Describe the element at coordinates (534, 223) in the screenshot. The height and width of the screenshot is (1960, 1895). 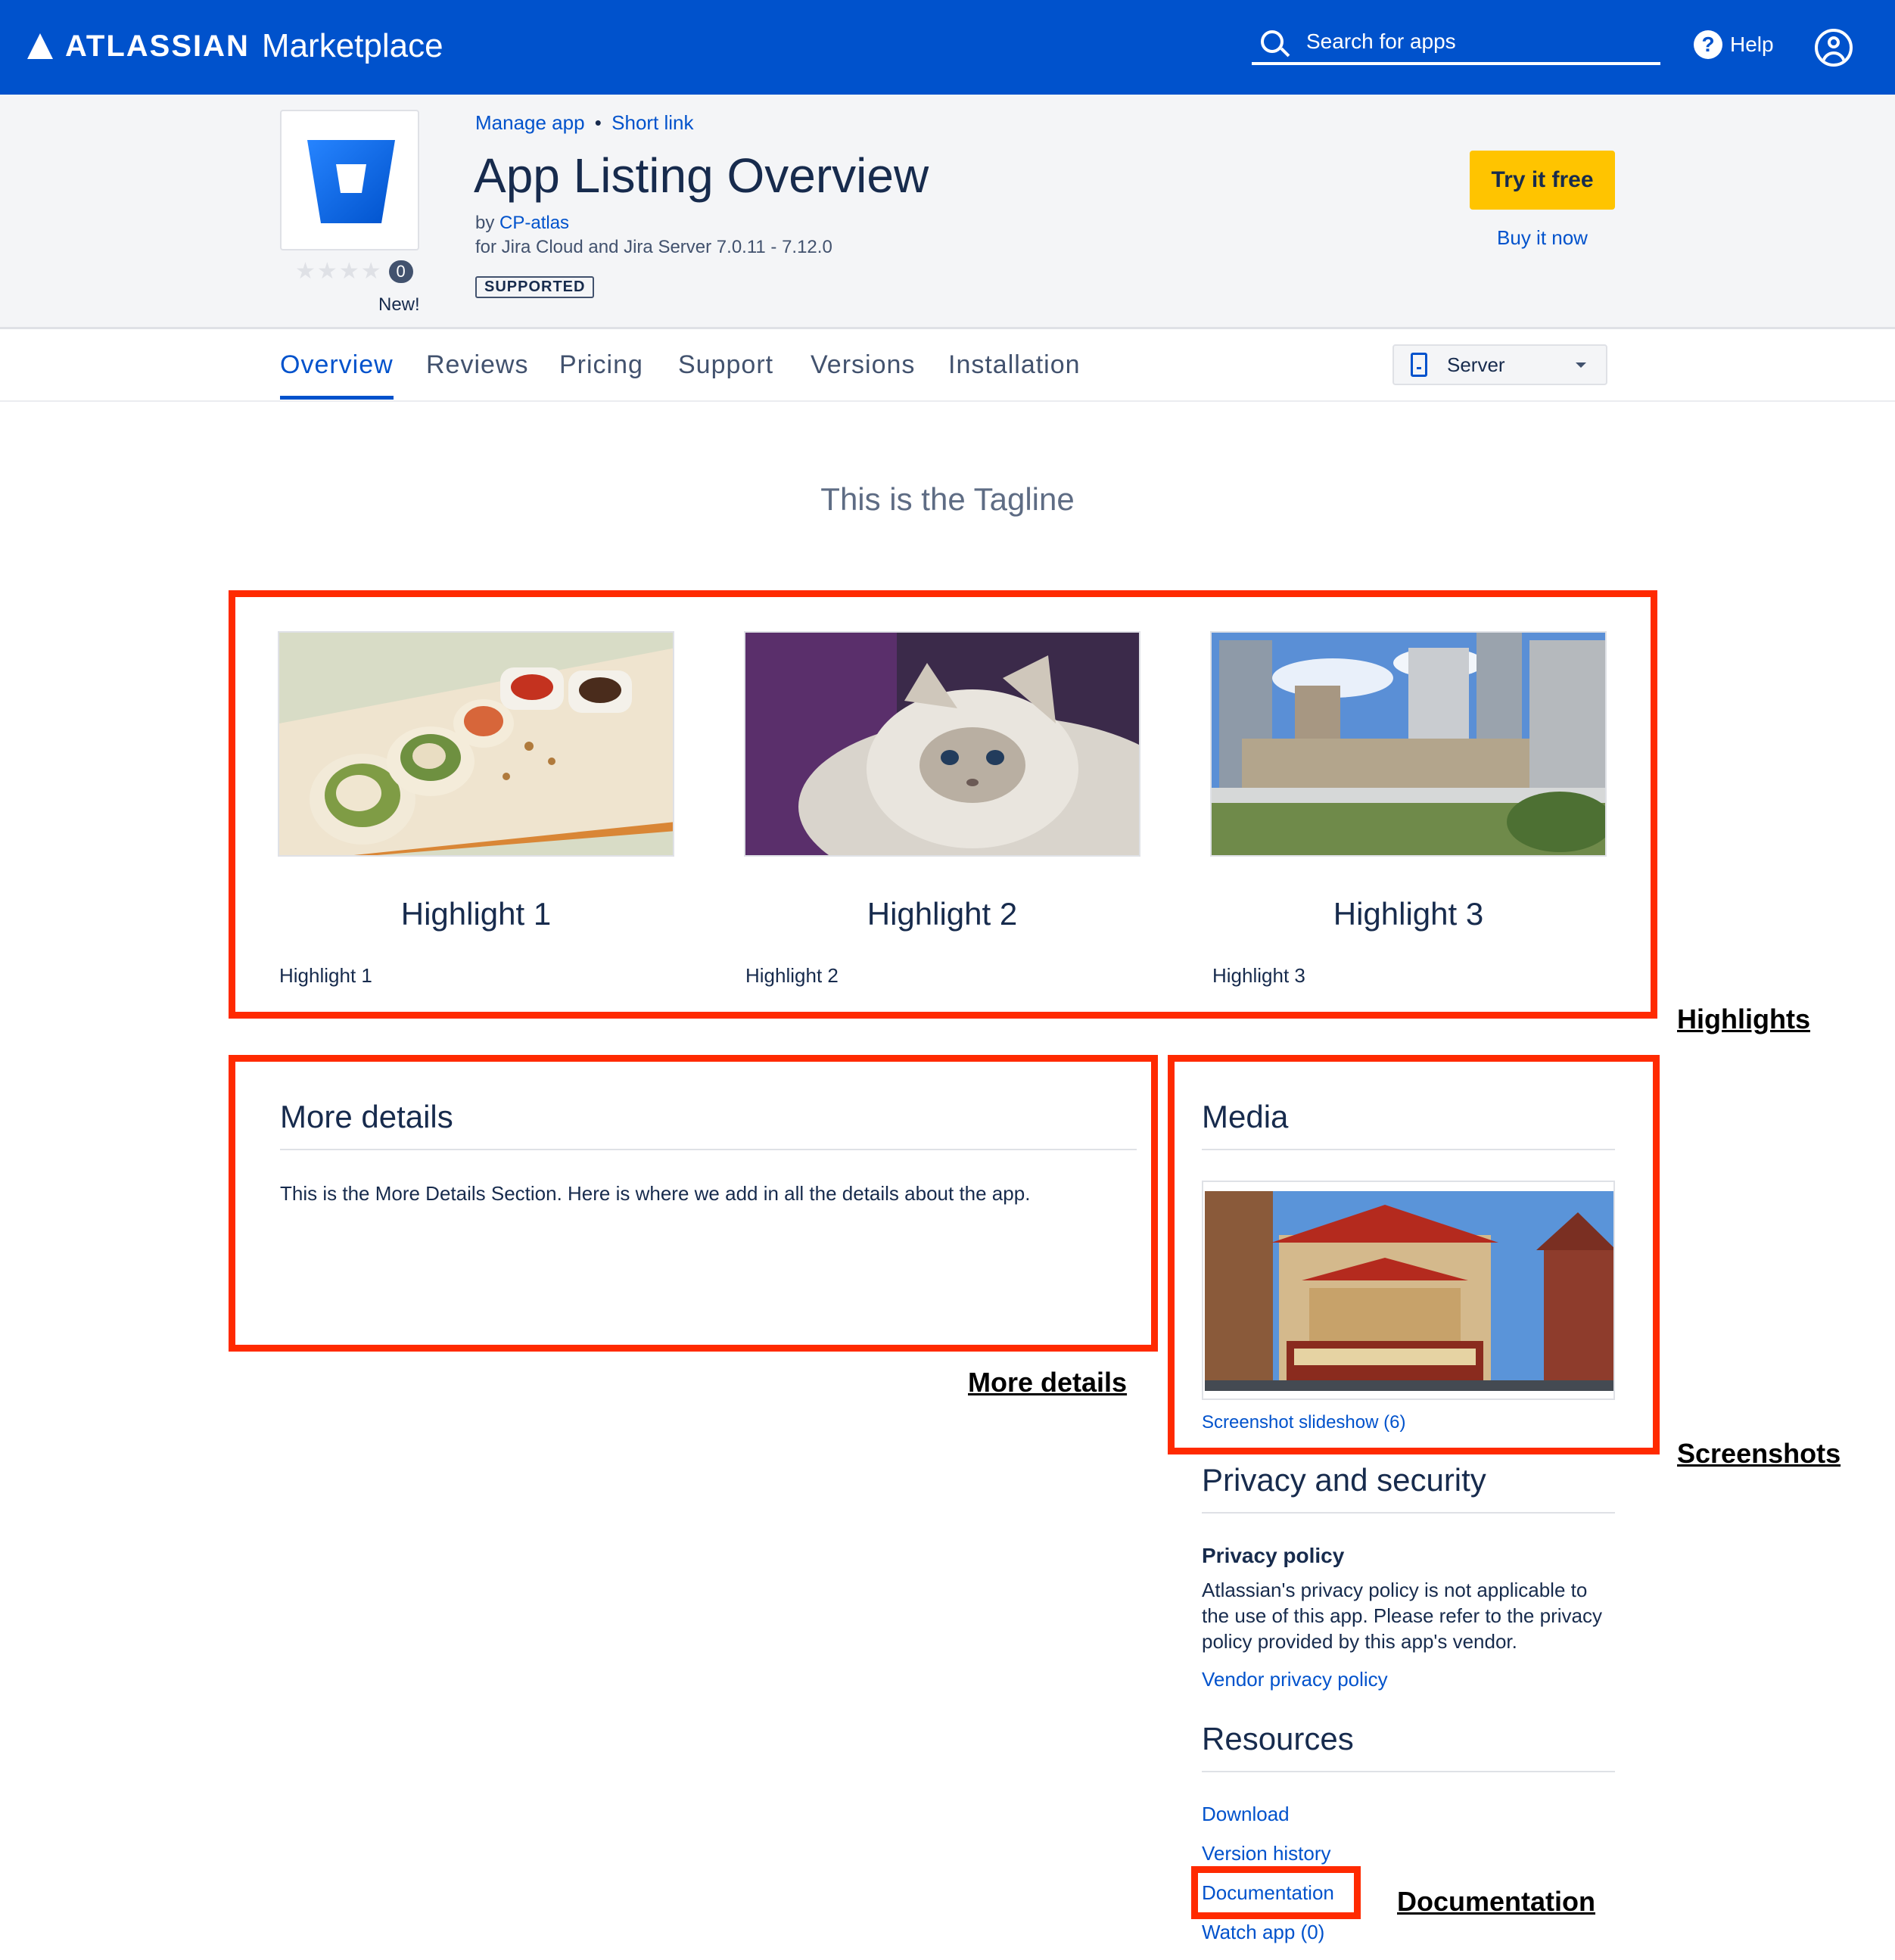
I see `vendor-link: CP-atlas` at that location.